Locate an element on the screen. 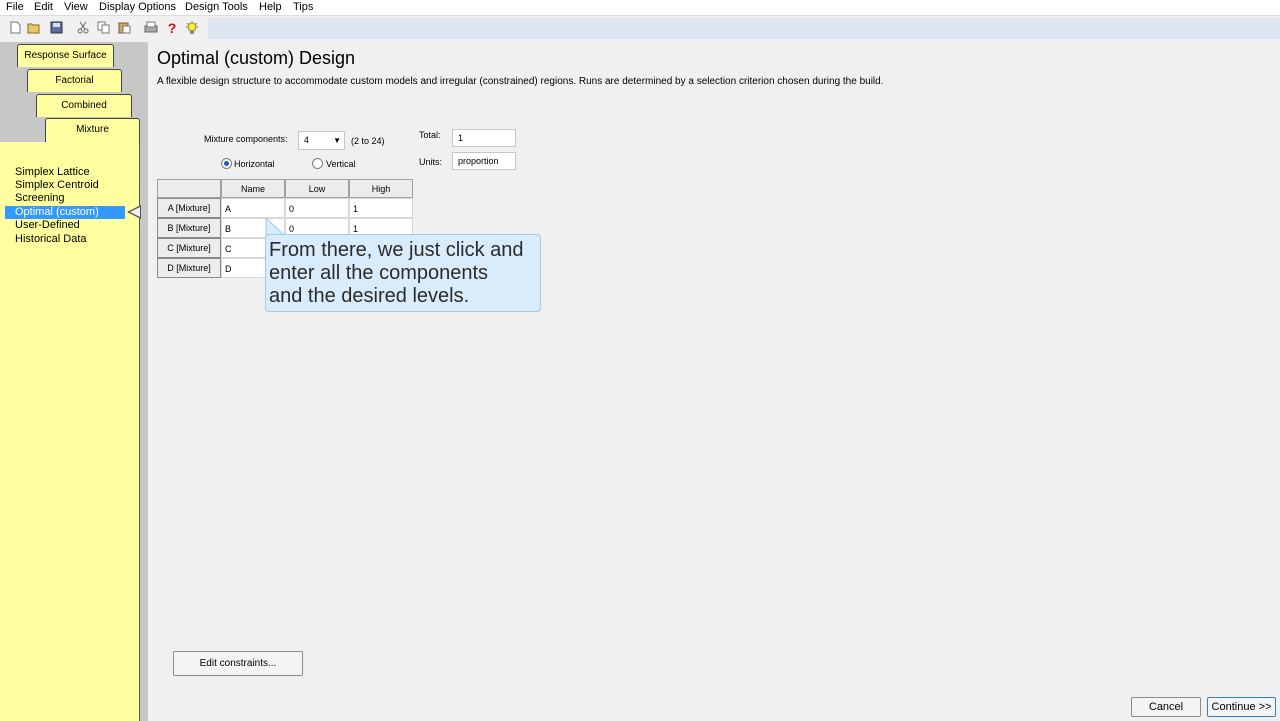 This screenshot has width=1280, height=721. paste-icon is located at coordinates (124, 28).